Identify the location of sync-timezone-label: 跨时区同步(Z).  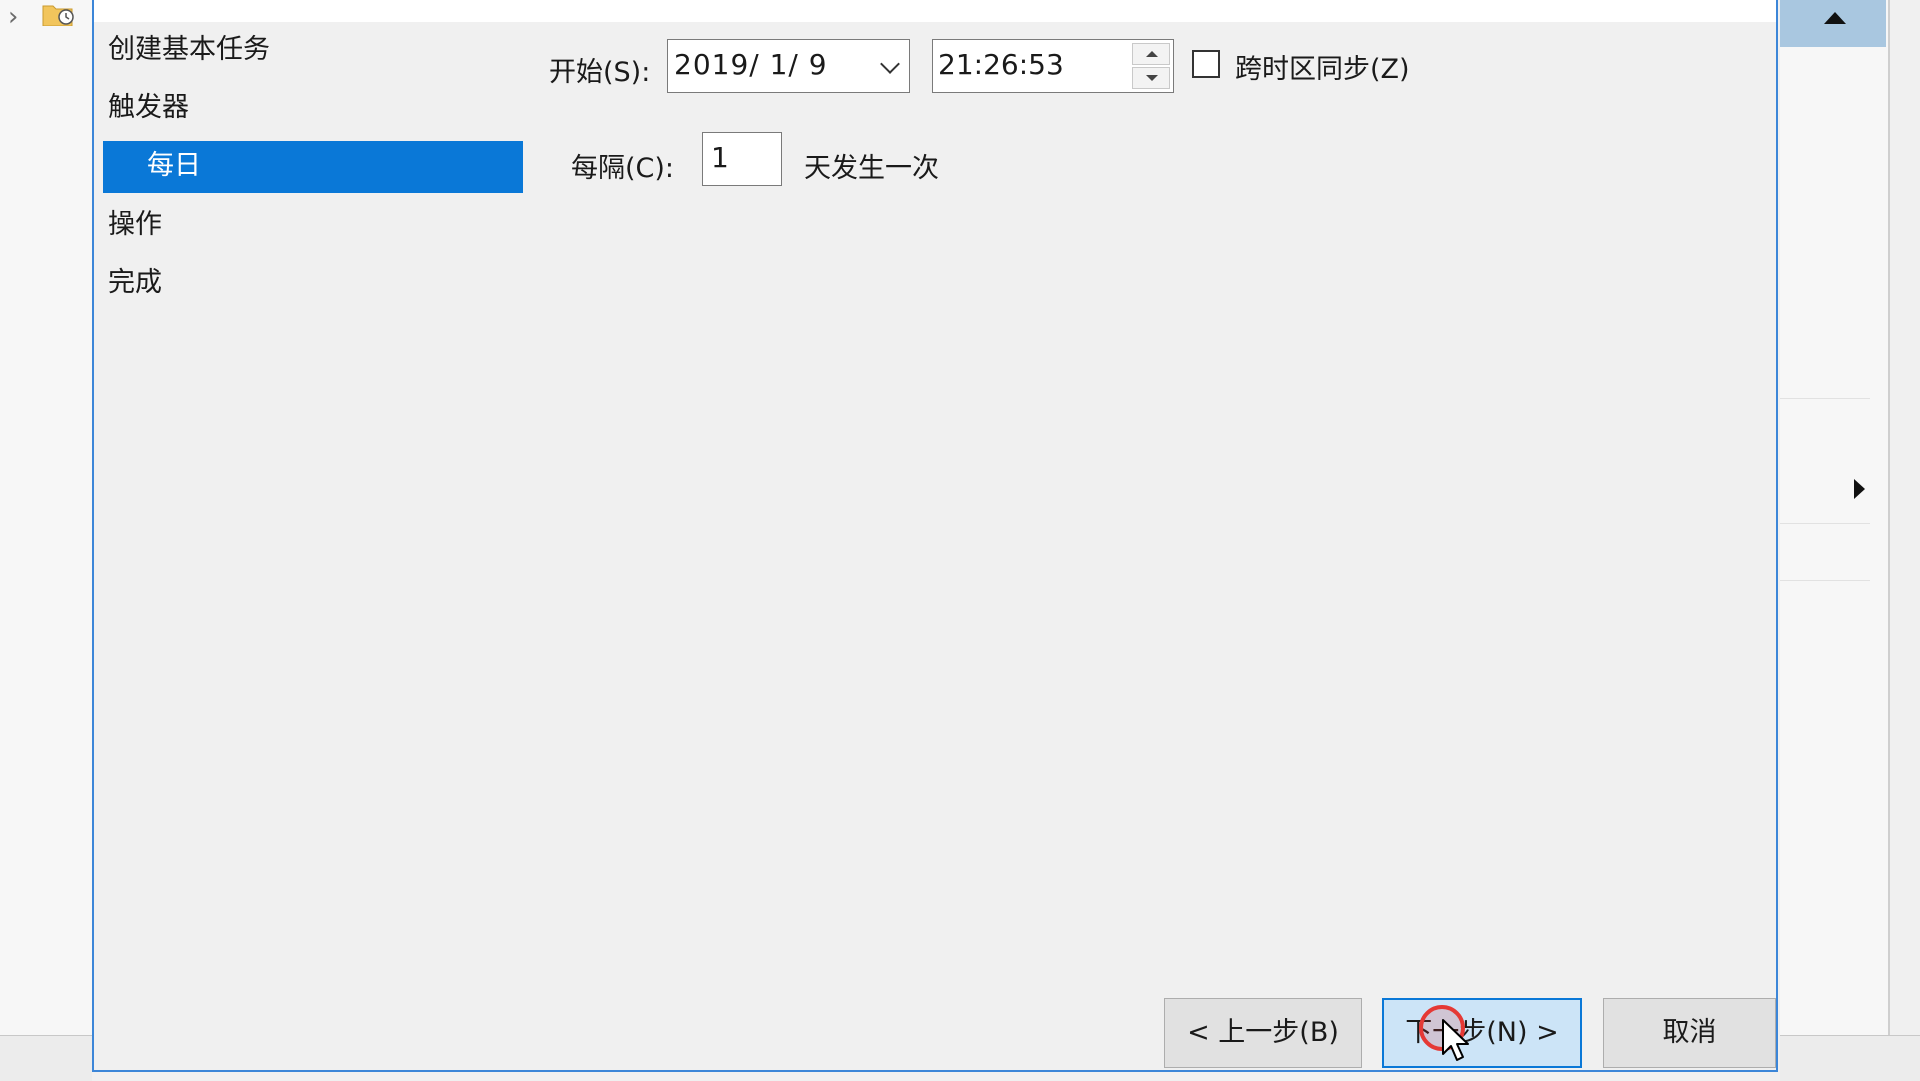
(1322, 66).